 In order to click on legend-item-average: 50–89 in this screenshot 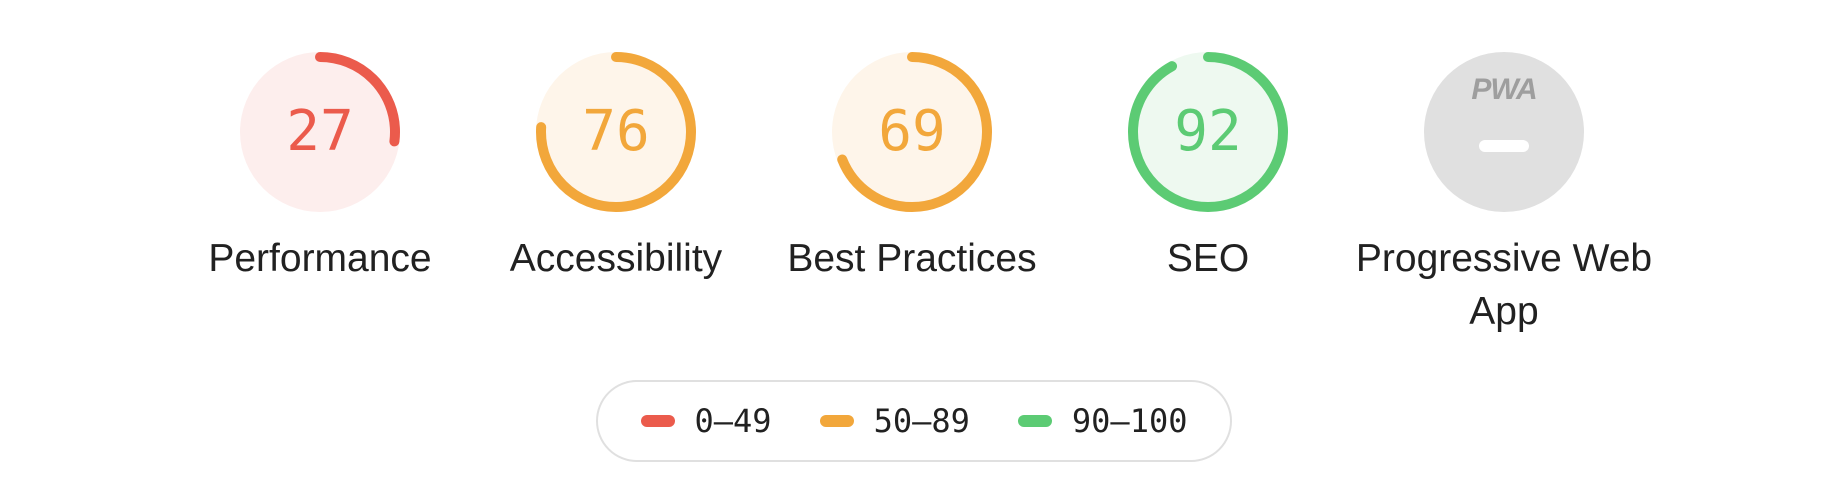, I will do `click(894, 421)`.